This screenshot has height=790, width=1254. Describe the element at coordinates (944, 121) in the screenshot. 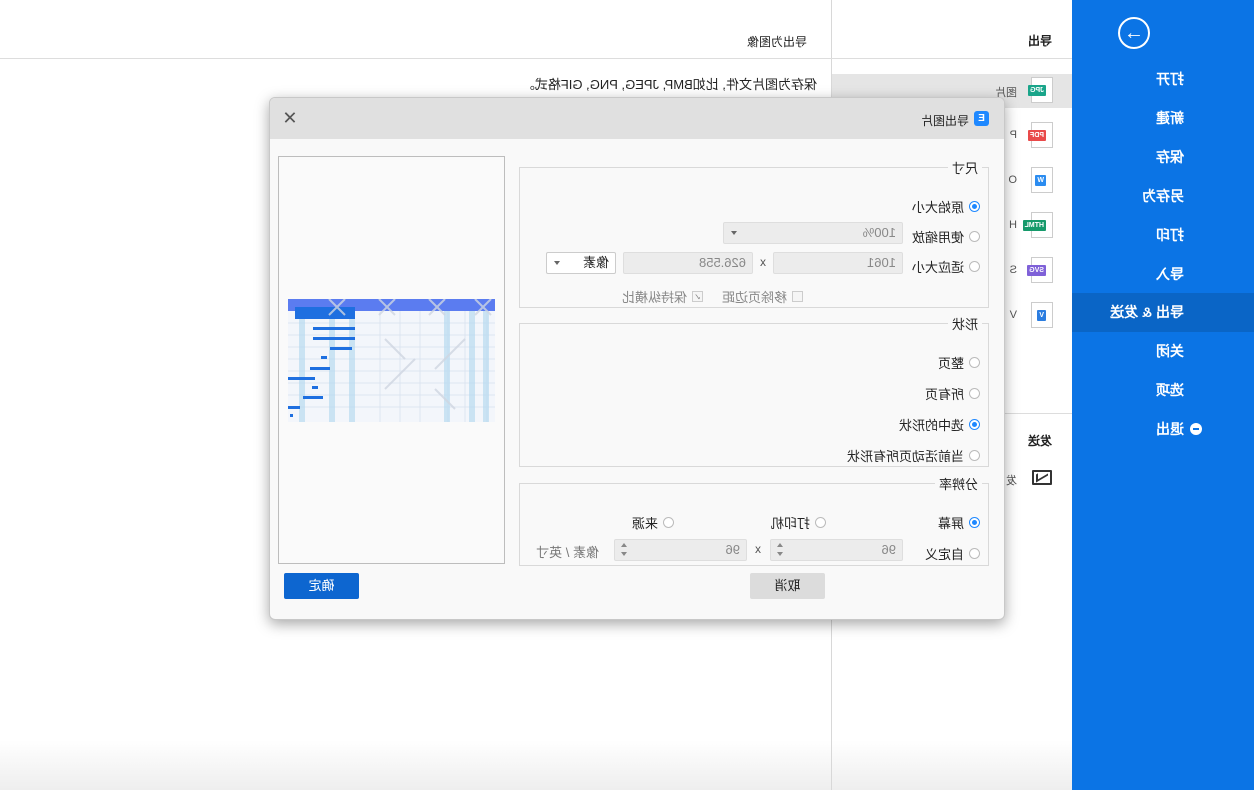

I see `dialog-title: 导出图片` at that location.